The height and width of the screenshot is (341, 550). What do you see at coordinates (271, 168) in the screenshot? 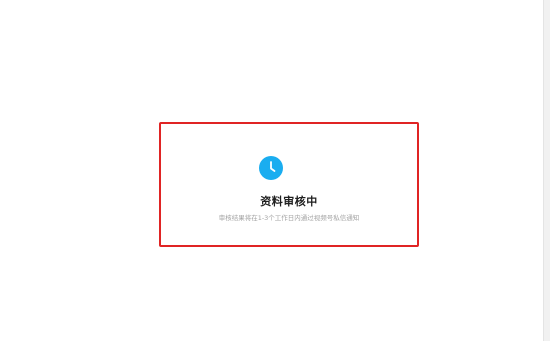
I see `clock-icon` at bounding box center [271, 168].